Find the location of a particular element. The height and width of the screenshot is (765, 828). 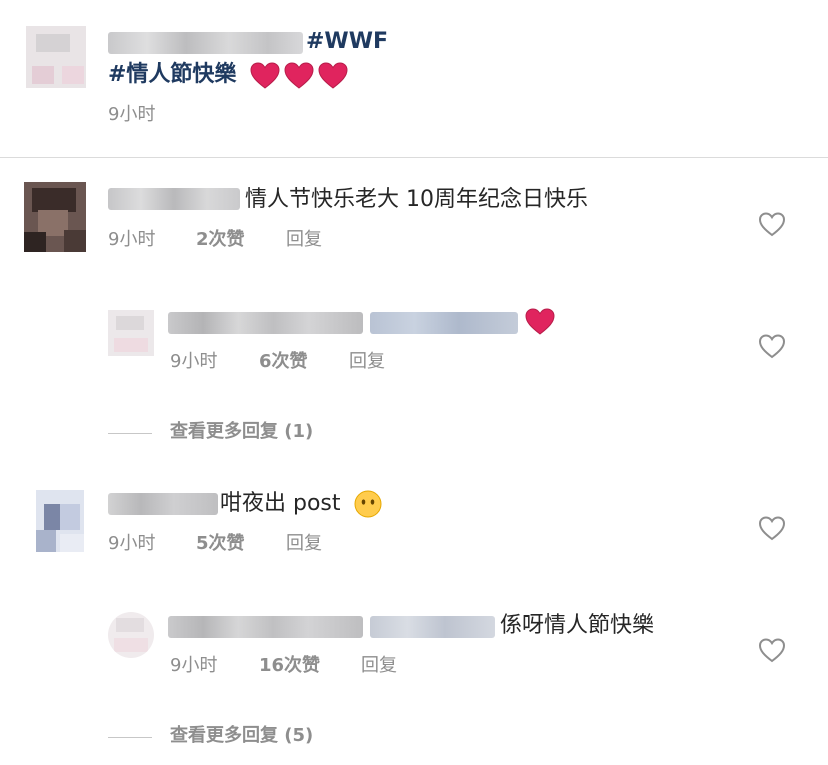

post-timestamp: 9小时 is located at coordinates (132, 114).